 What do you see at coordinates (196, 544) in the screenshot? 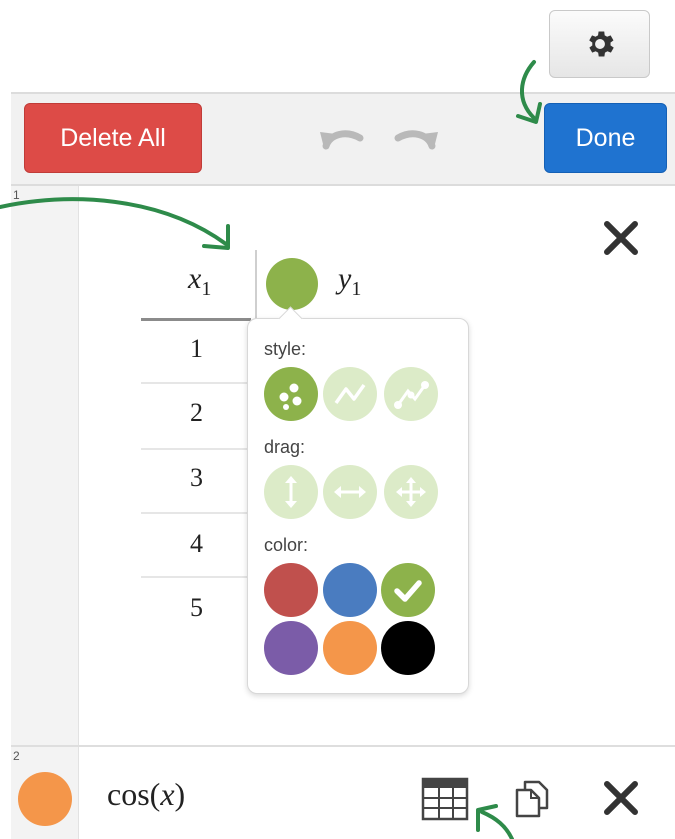
I see `table-cell: 4` at bounding box center [196, 544].